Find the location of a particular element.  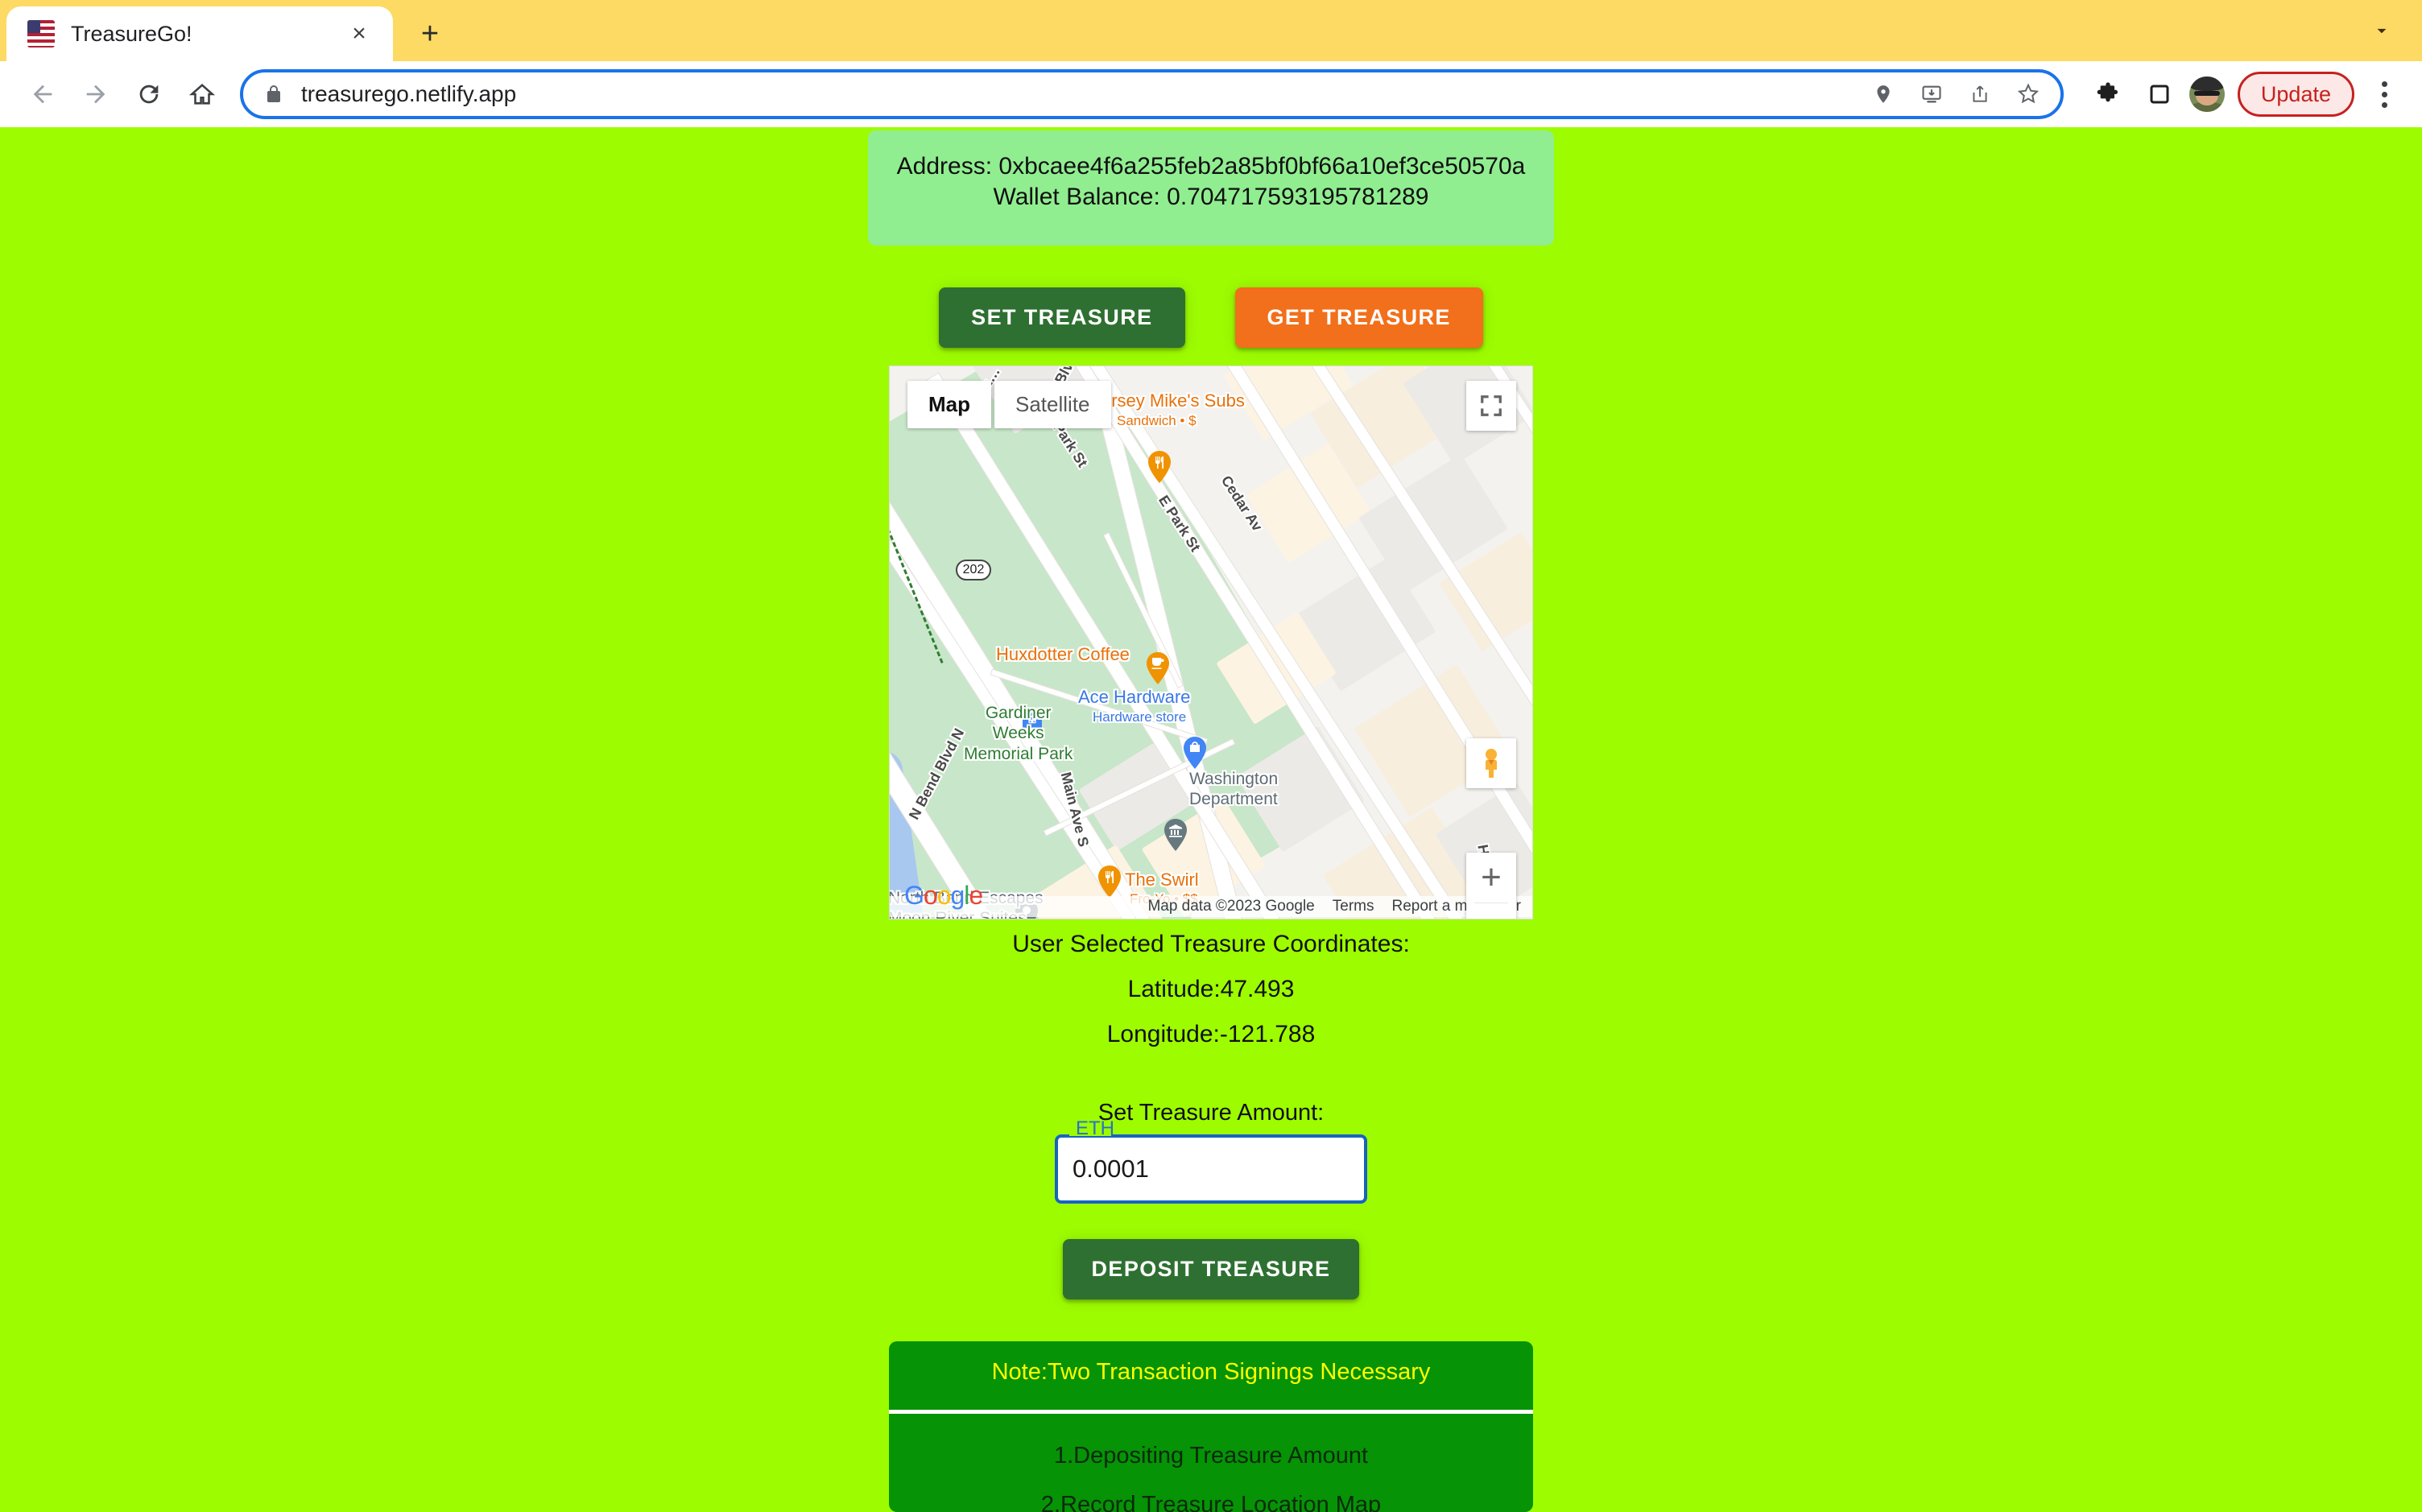

puzzle-icon is located at coordinates (2108, 94).